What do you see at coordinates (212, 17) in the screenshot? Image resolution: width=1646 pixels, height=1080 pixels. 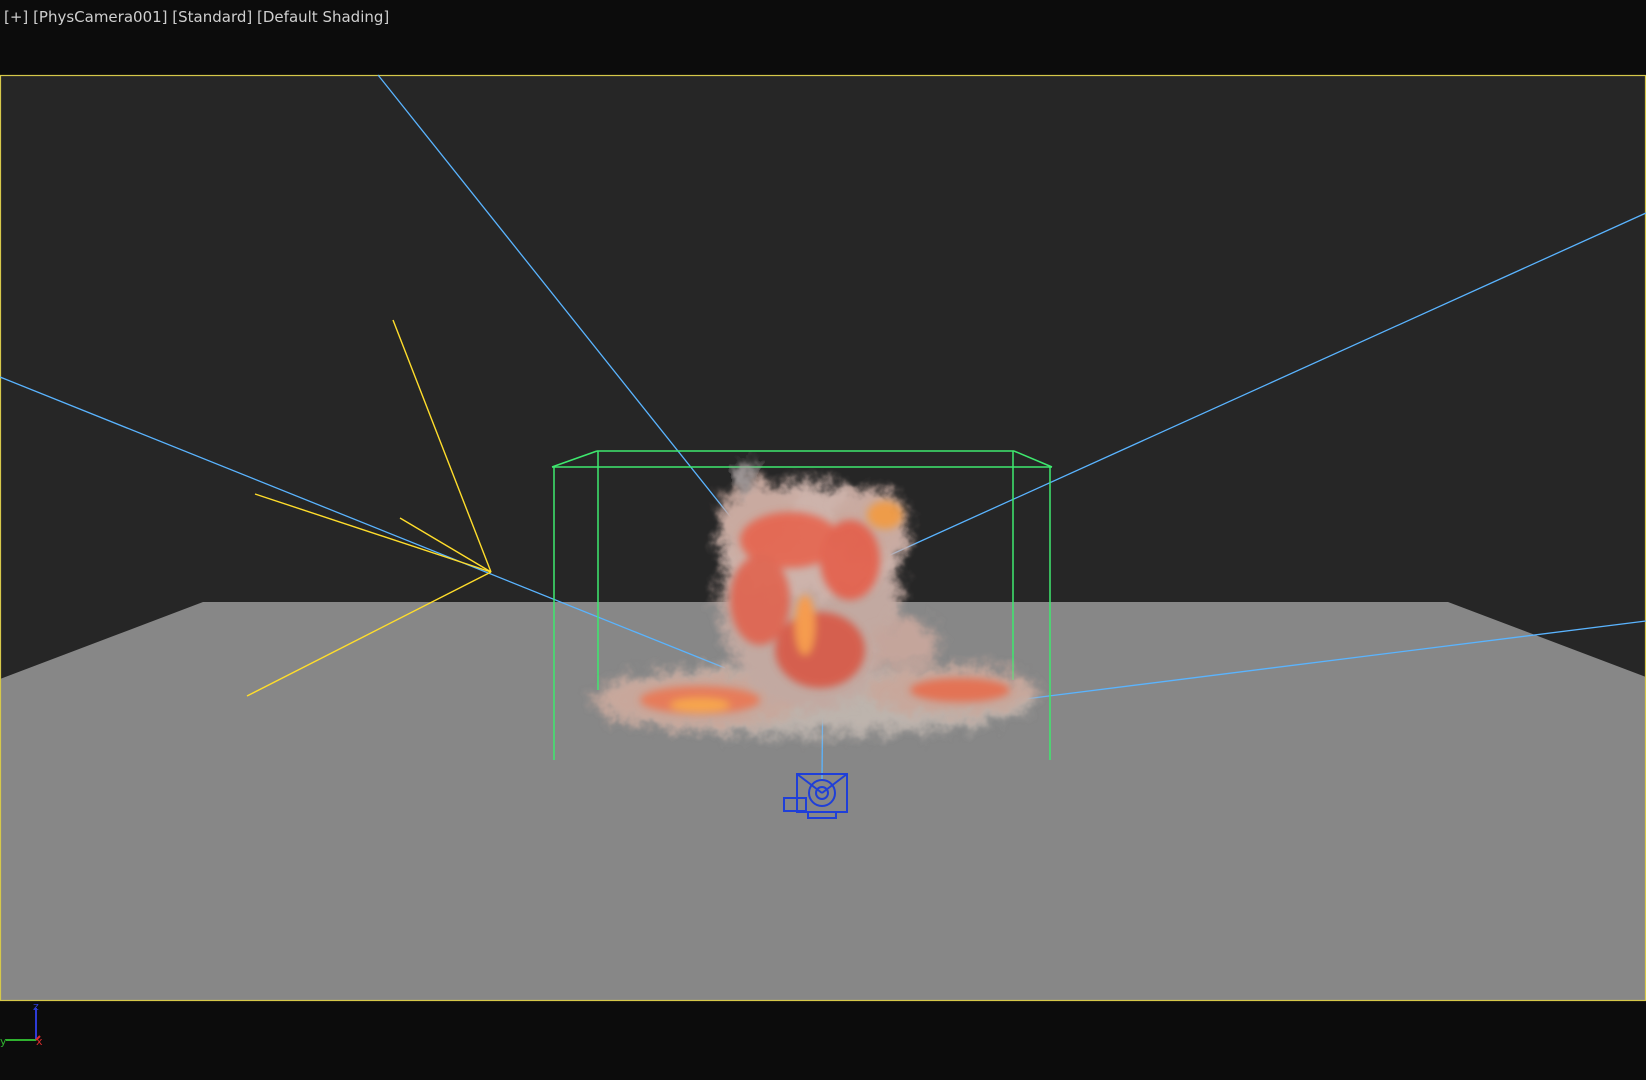 I see `visual-style-menu: [Standard]` at bounding box center [212, 17].